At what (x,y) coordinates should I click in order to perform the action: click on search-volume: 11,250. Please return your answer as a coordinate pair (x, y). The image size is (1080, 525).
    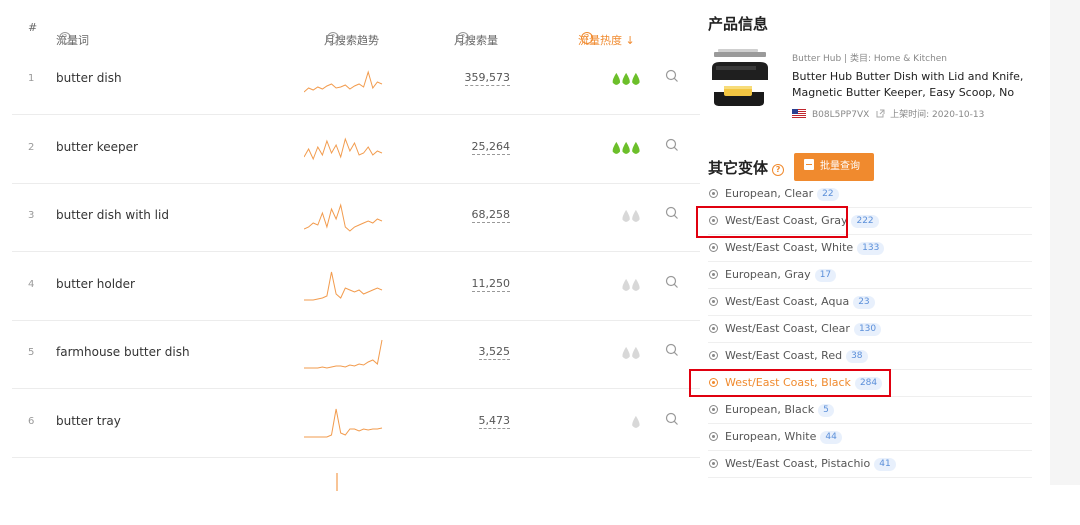
    Looking at the image, I should click on (490, 284).